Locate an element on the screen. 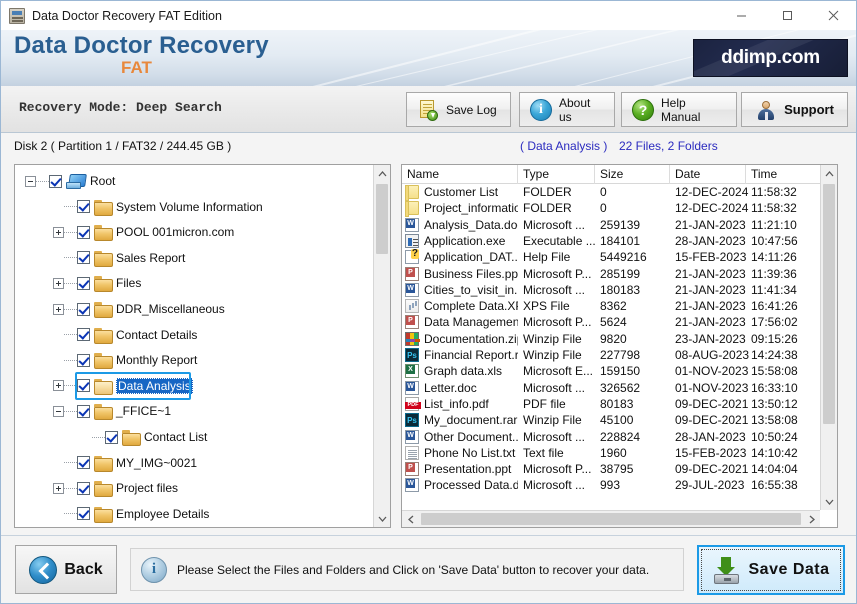 This screenshot has width=857, height=604. cell-date: 01-NOV-2023 is located at coordinates (712, 387).